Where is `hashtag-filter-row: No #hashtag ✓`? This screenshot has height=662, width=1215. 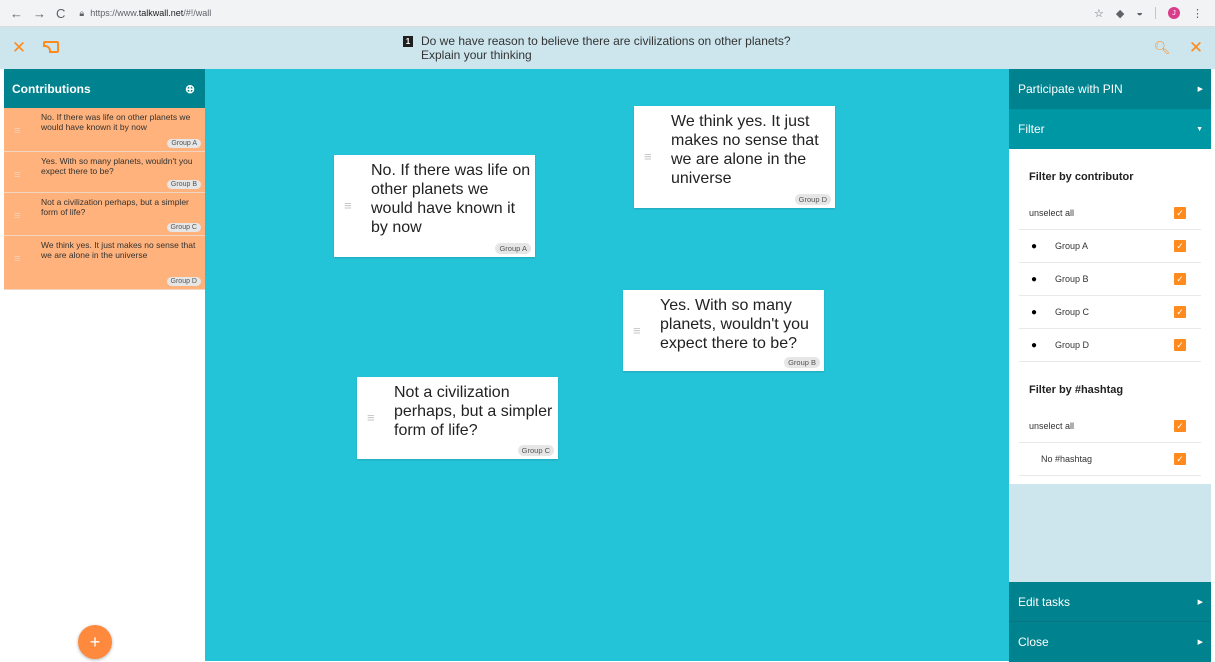 hashtag-filter-row: No #hashtag ✓ is located at coordinates (1110, 459).